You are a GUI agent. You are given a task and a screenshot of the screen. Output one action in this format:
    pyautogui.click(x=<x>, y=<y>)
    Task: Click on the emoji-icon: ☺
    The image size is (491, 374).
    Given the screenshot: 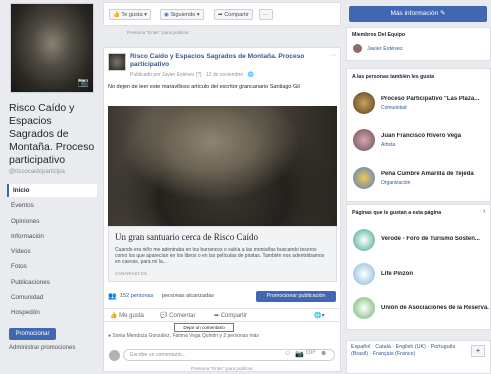 What is the action you would take?
    pyautogui.click(x=287, y=353)
    